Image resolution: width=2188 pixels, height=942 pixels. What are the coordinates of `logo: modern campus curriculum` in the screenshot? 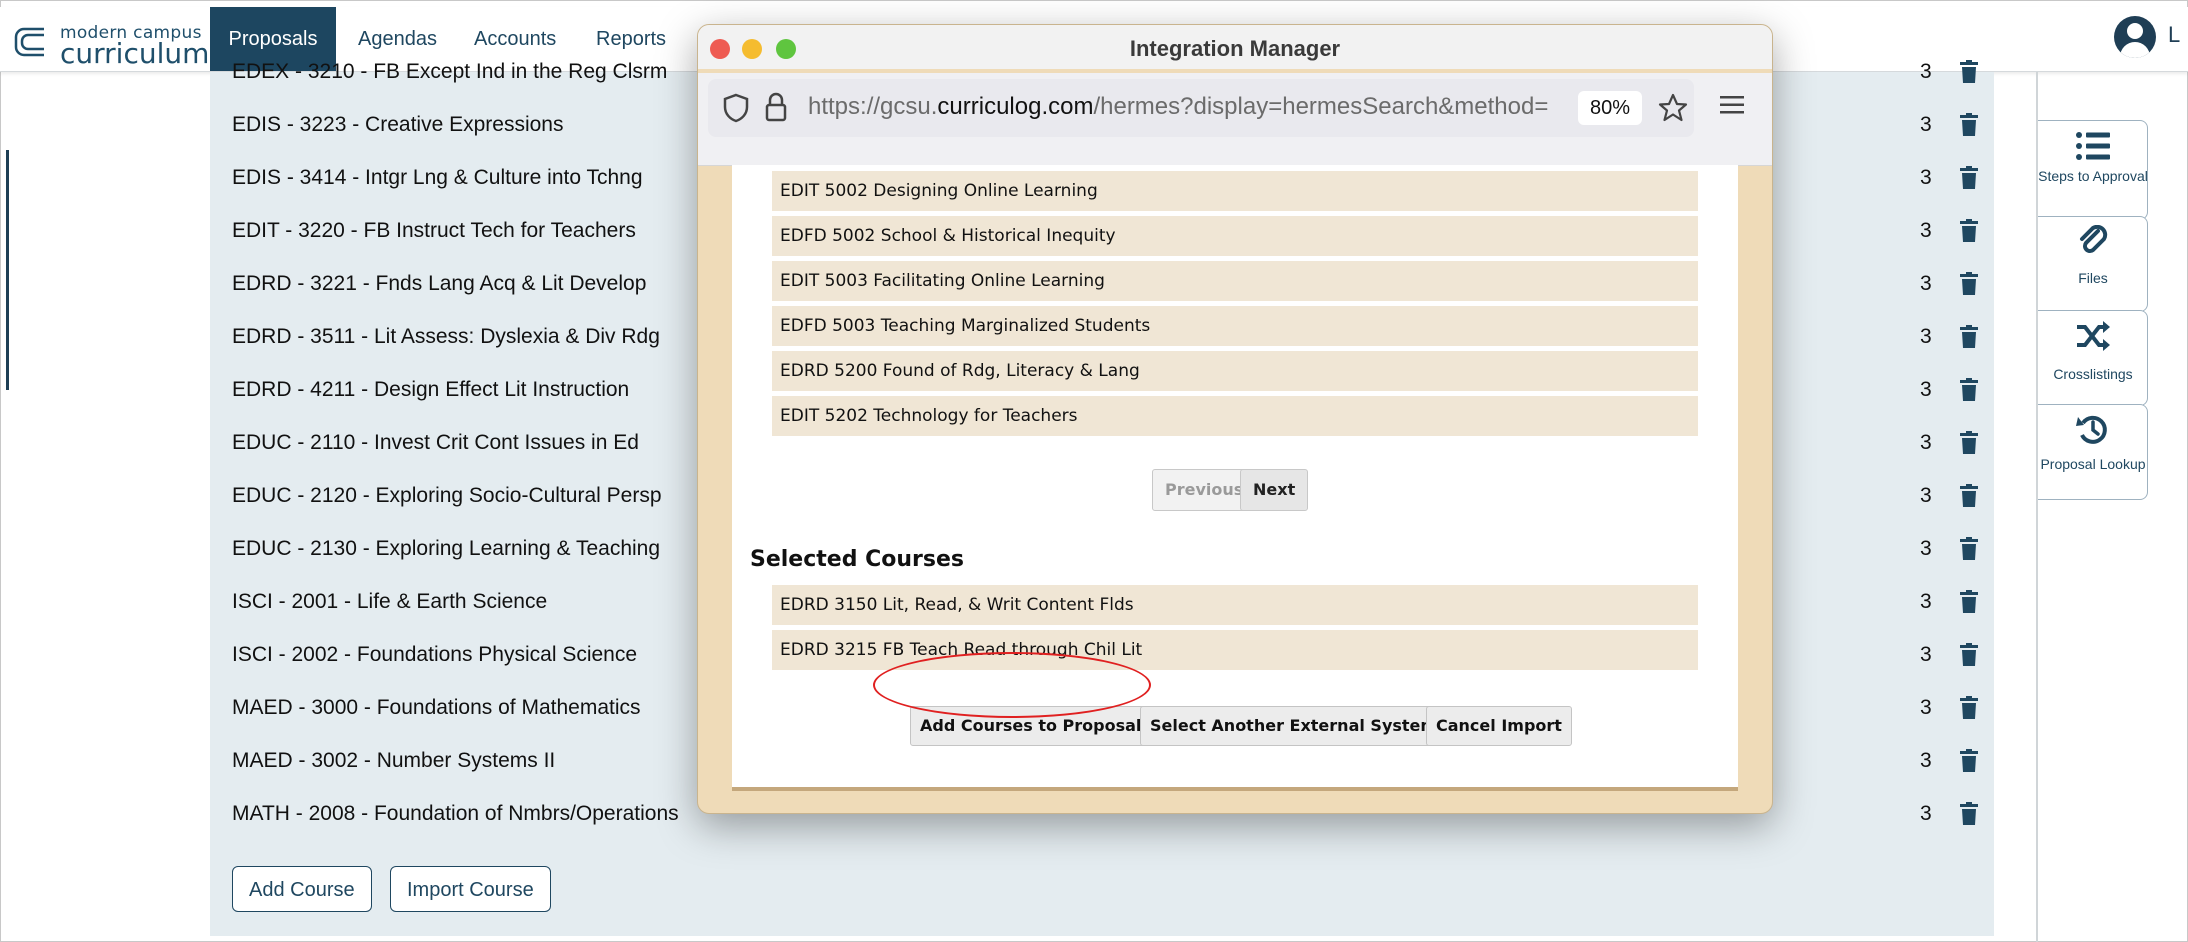 It's located at (111, 45).